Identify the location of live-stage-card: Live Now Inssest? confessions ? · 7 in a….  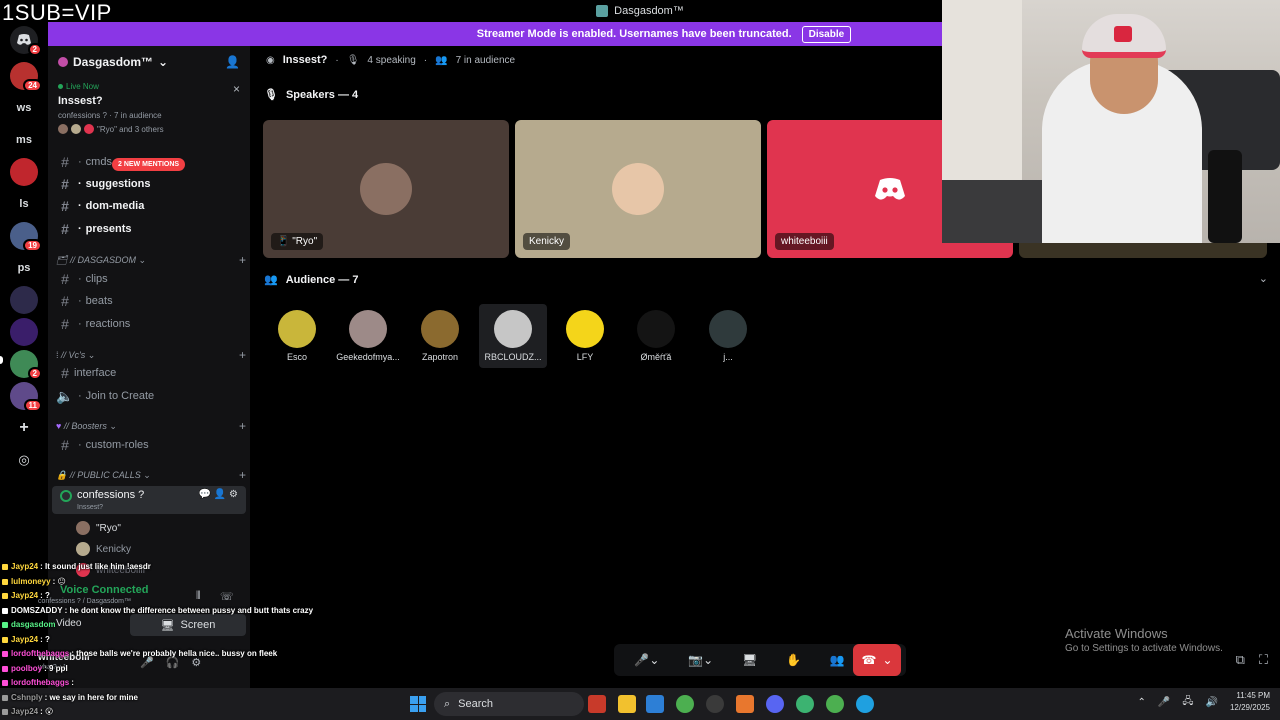
(149, 108).